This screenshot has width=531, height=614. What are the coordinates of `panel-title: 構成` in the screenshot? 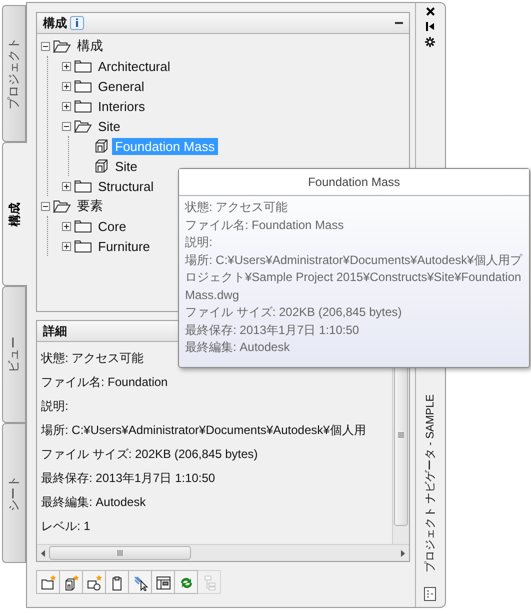 It's located at (55, 23).